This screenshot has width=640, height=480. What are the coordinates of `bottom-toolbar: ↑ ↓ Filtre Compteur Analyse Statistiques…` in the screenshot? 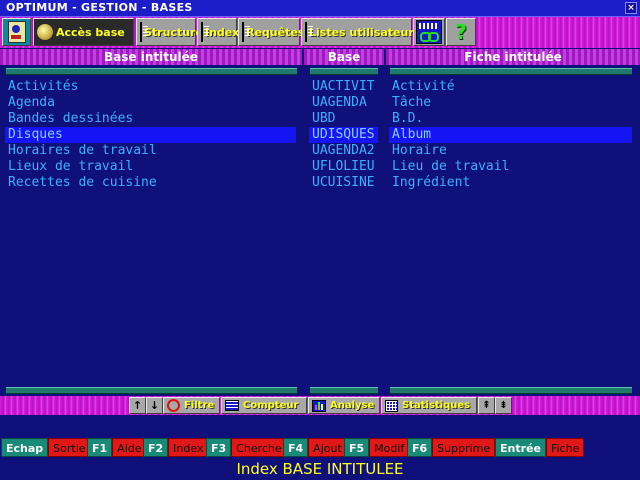 It's located at (320, 405).